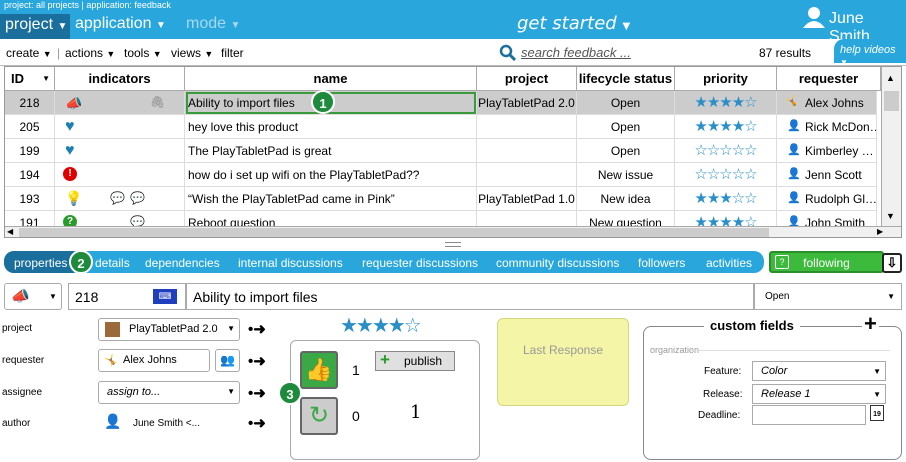 The height and width of the screenshot is (462, 906). Describe the element at coordinates (527, 175) in the screenshot. I see `row-project` at that location.